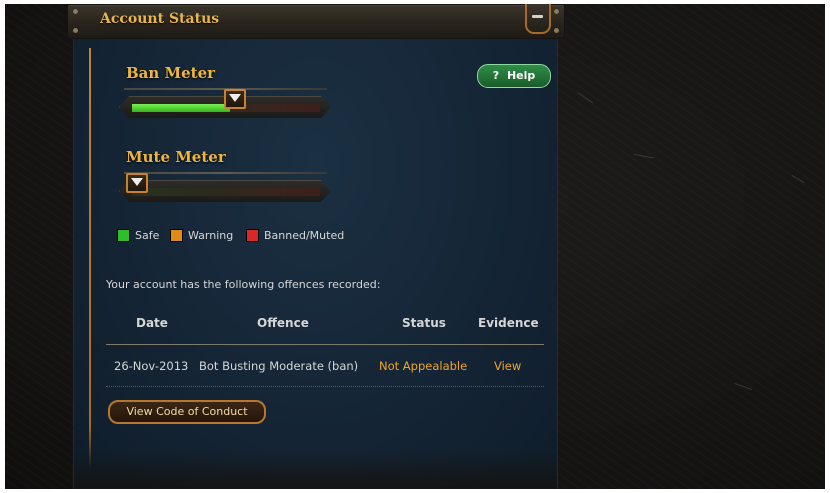 This screenshot has height=493, width=830. Describe the element at coordinates (171, 73) in the screenshot. I see `ban-meter-title: Ban Meter` at that location.